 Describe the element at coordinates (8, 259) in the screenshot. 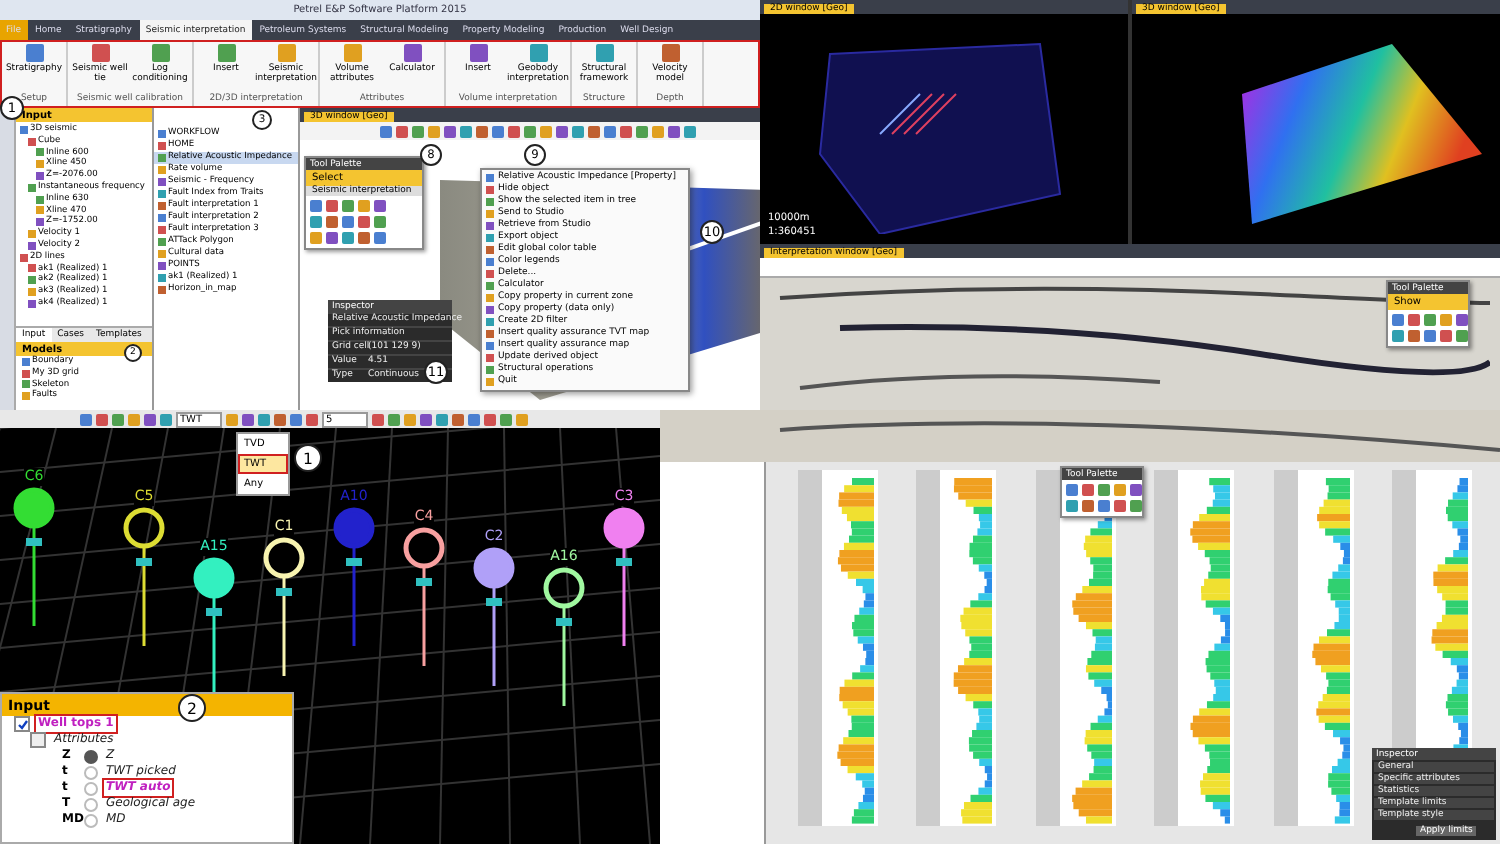

I see `side-tab-strip` at that location.